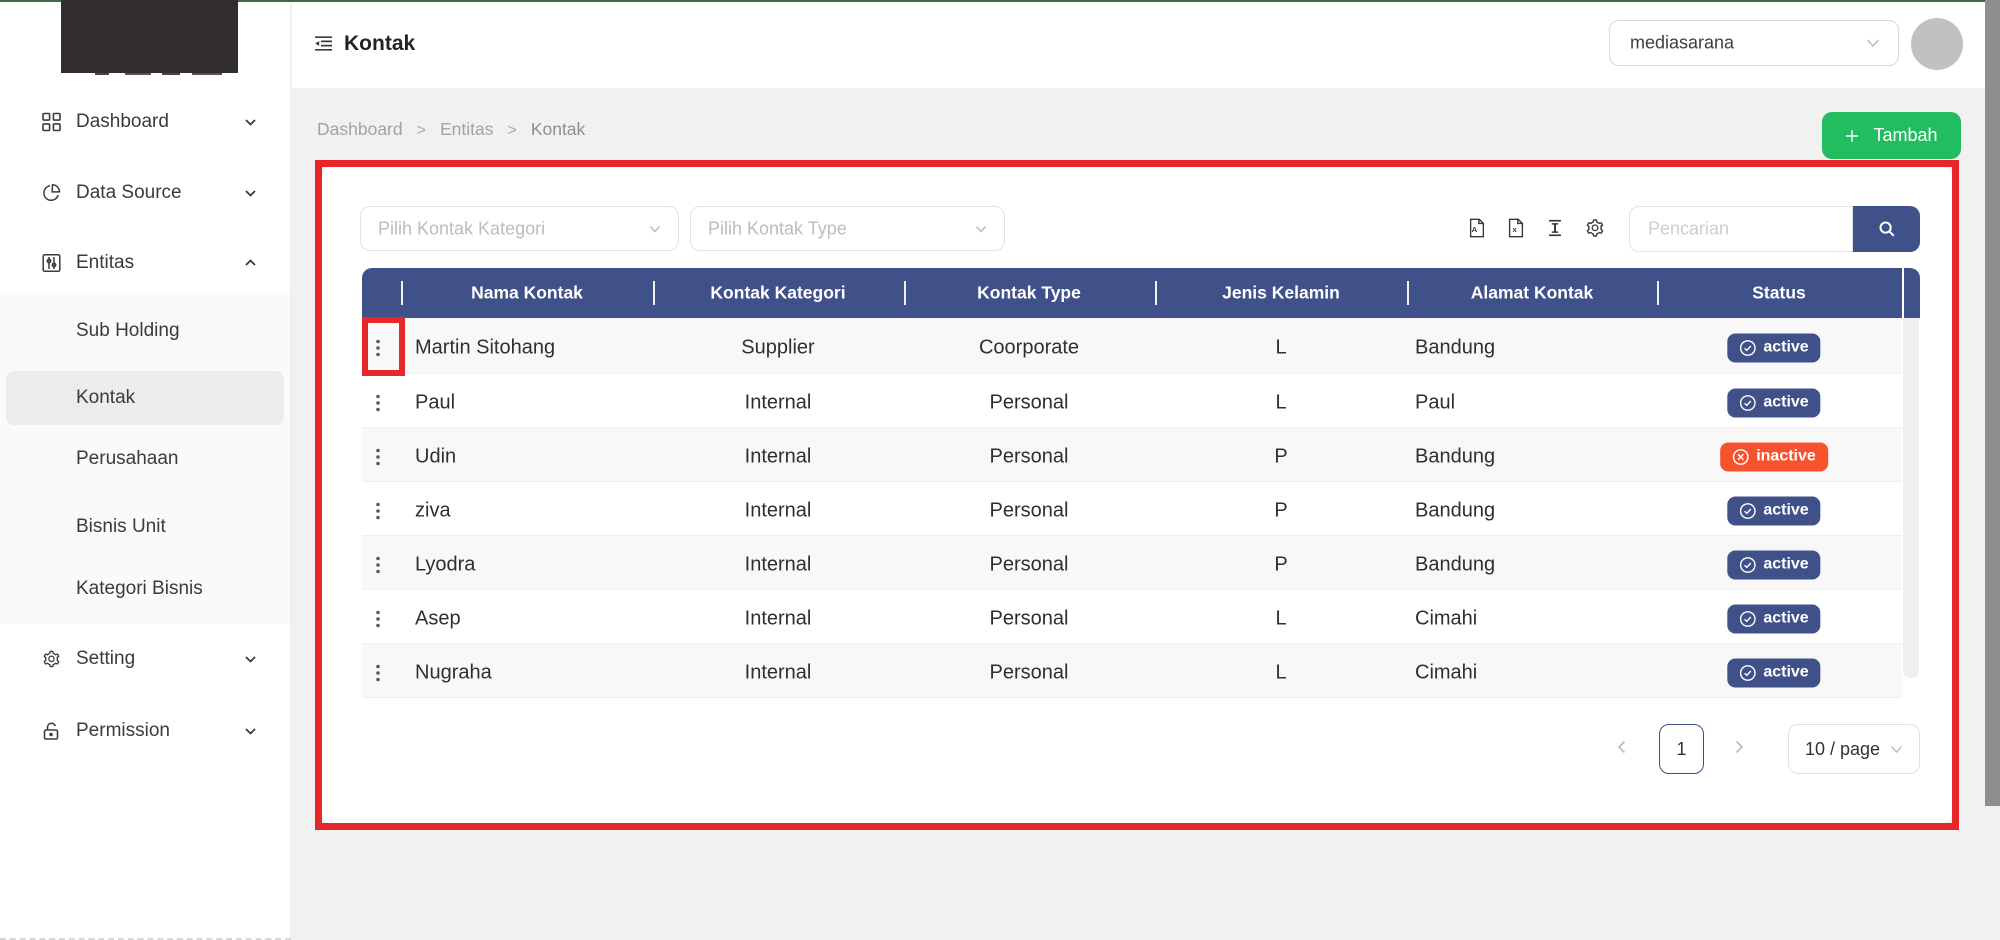 Image resolution: width=2000 pixels, height=940 pixels. What do you see at coordinates (1514, 229) in the screenshot?
I see `svg-text: x` at bounding box center [1514, 229].